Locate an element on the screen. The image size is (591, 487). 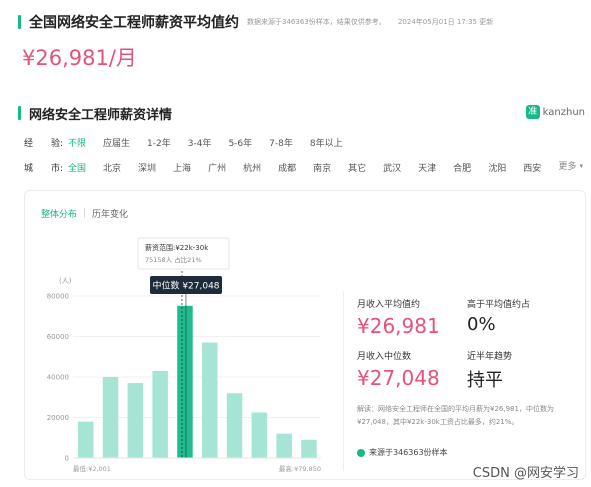
chevron-down-icon: ▾ is located at coordinates (581, 165).